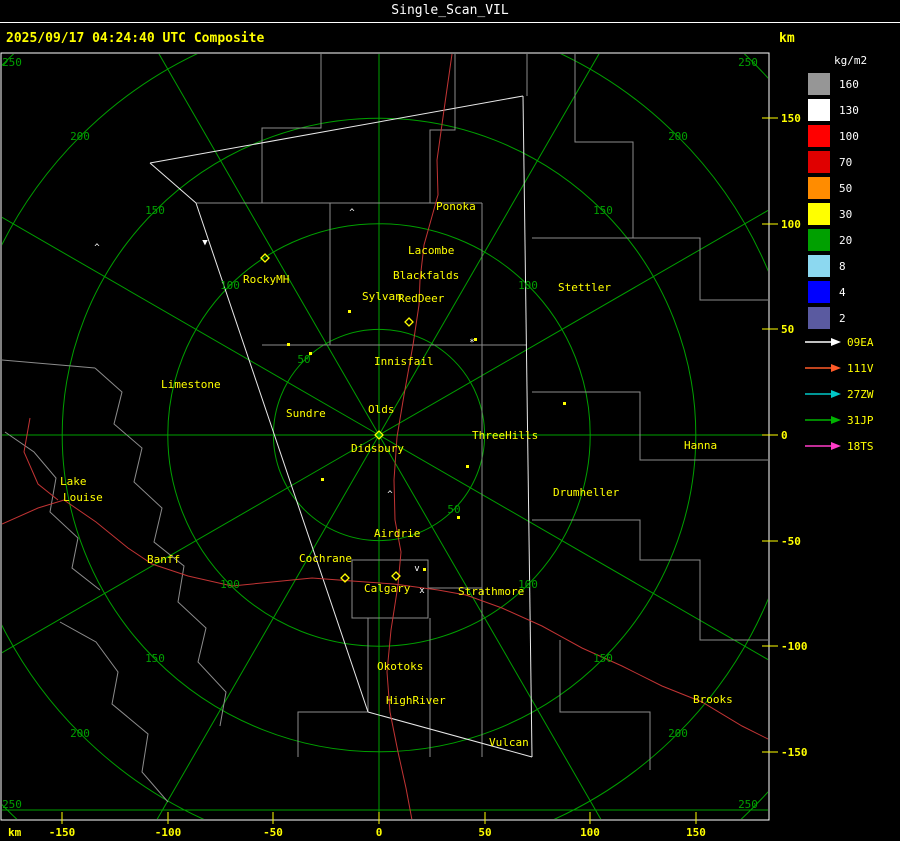  I want to click on city-label: RedDeer, so click(421, 298).